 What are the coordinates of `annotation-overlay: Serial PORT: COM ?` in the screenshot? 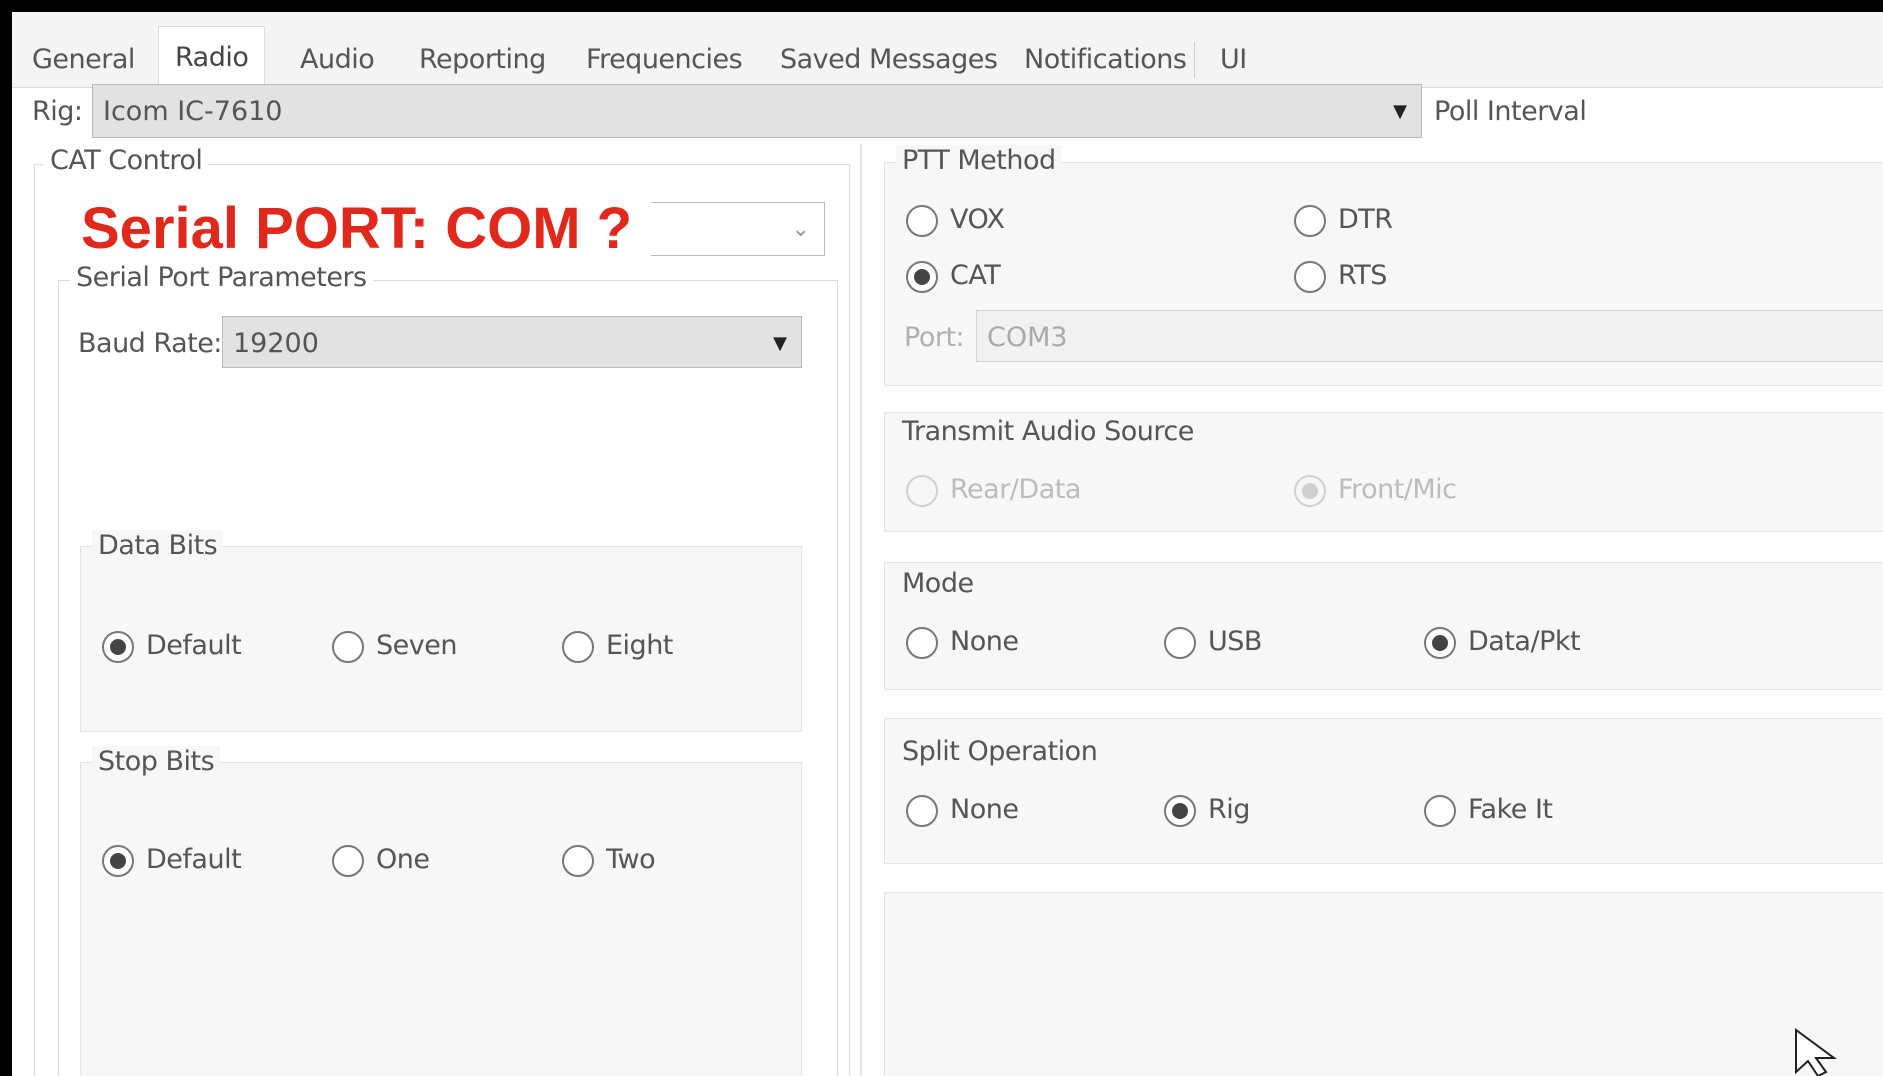 It's located at (364, 229).